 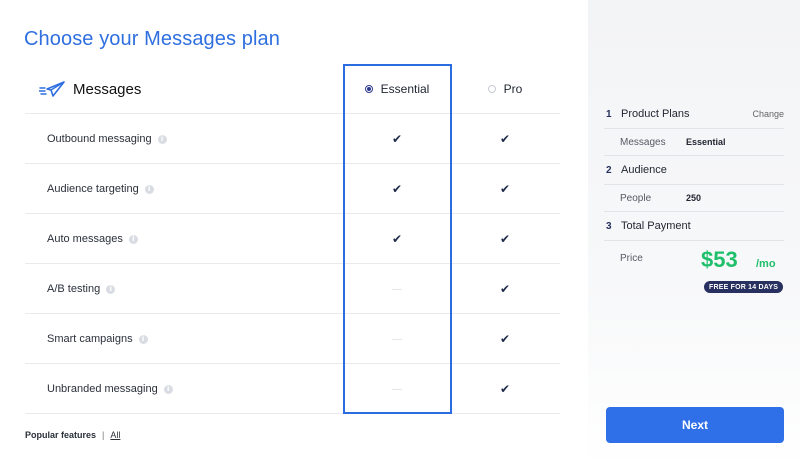 I want to click on detail-label: People, so click(x=636, y=198).